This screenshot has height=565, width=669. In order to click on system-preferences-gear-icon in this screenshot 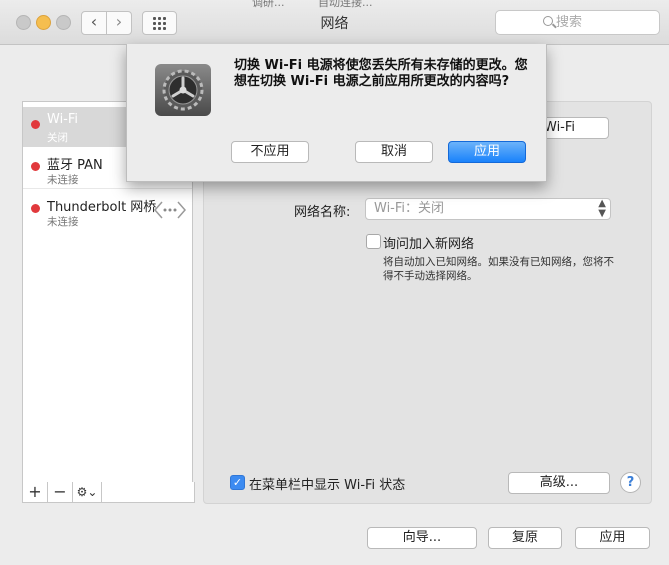, I will do `click(183, 90)`.